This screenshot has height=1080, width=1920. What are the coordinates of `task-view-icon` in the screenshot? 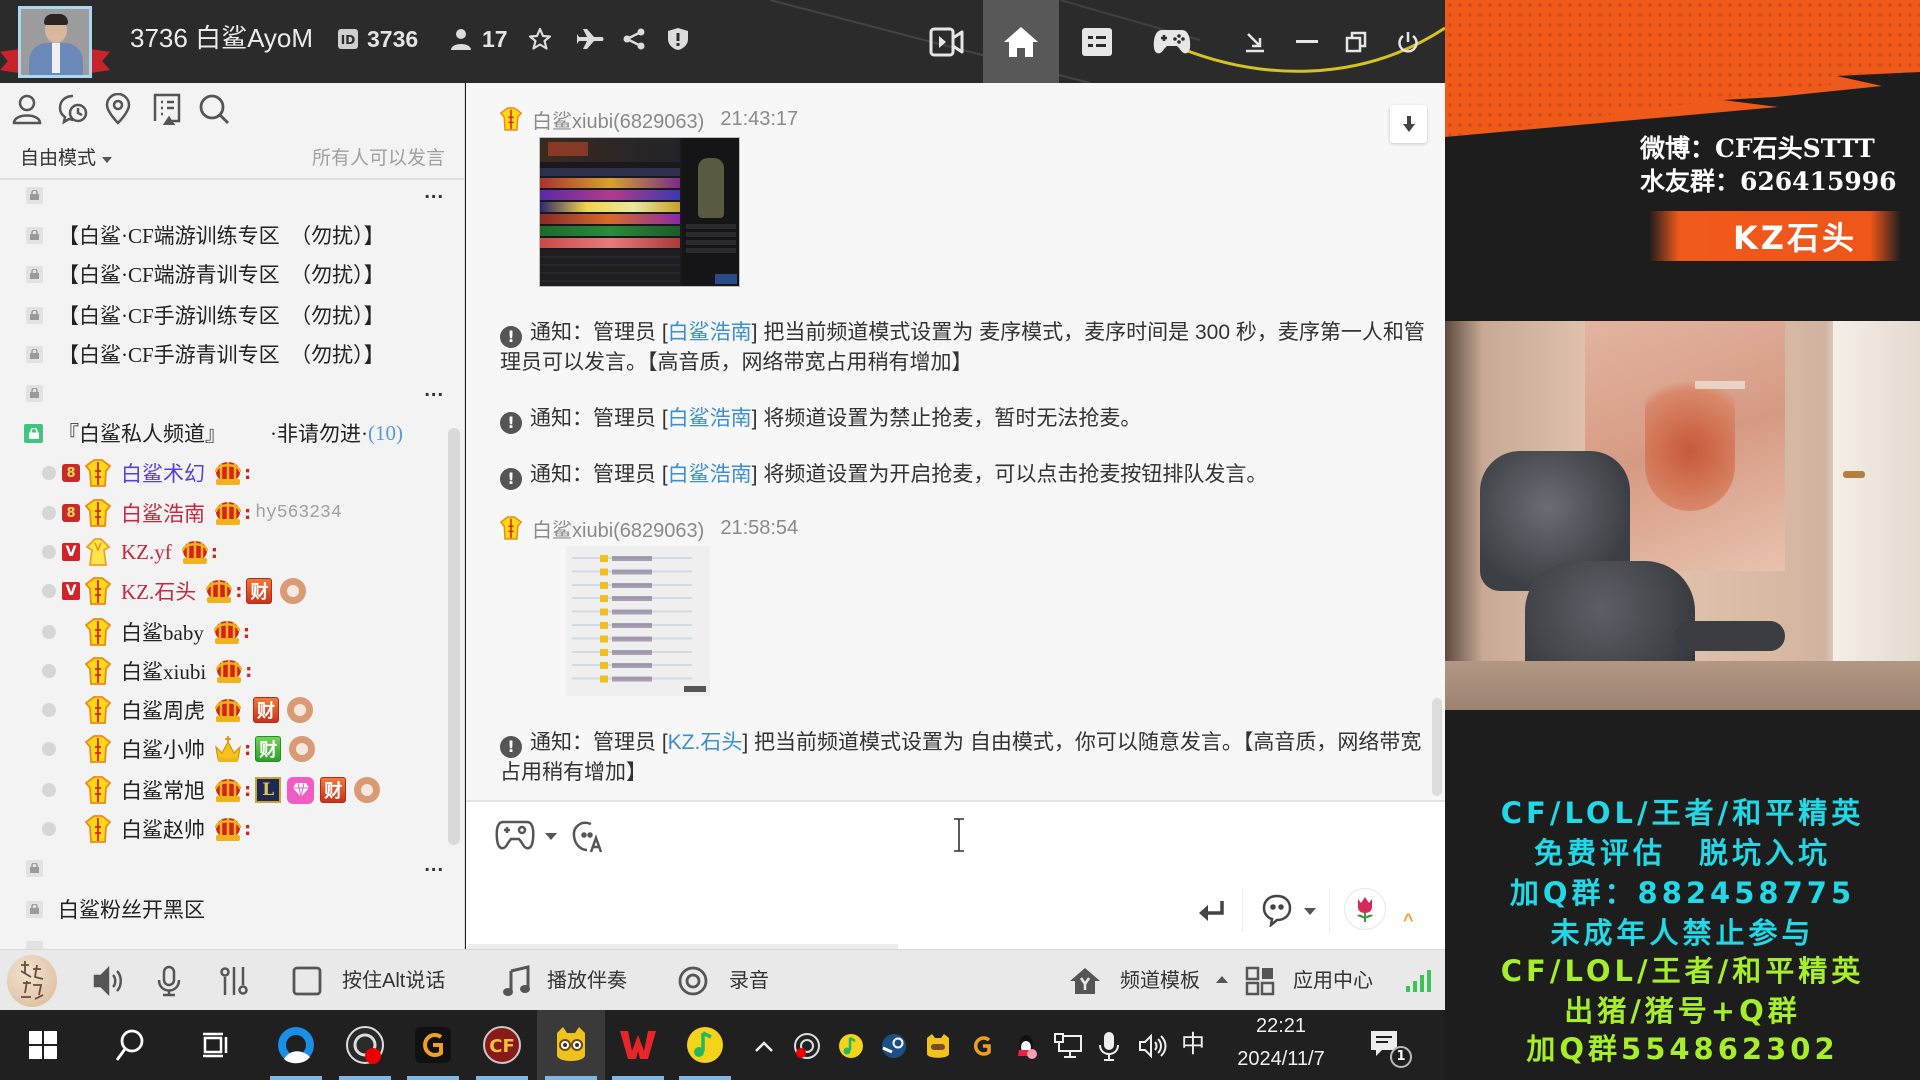 It's located at (215, 1045).